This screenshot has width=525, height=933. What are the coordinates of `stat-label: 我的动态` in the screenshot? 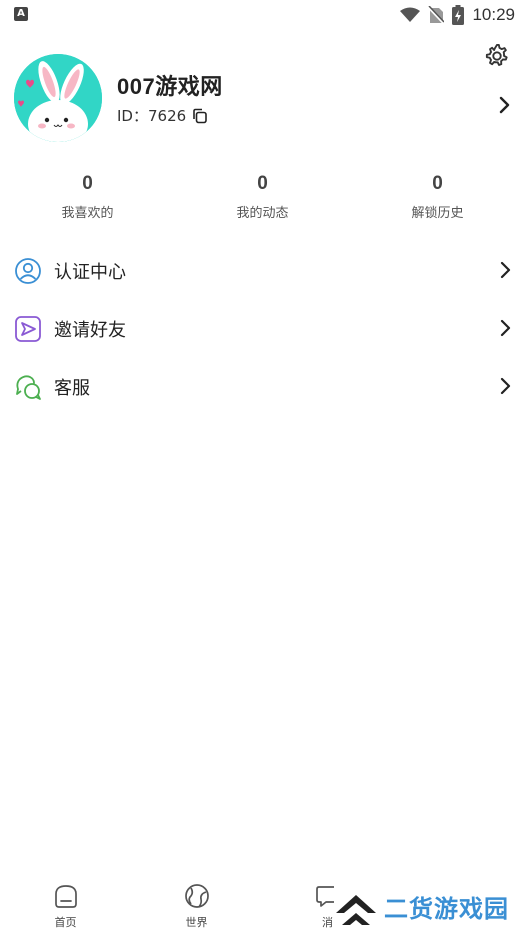 It's located at (262, 213).